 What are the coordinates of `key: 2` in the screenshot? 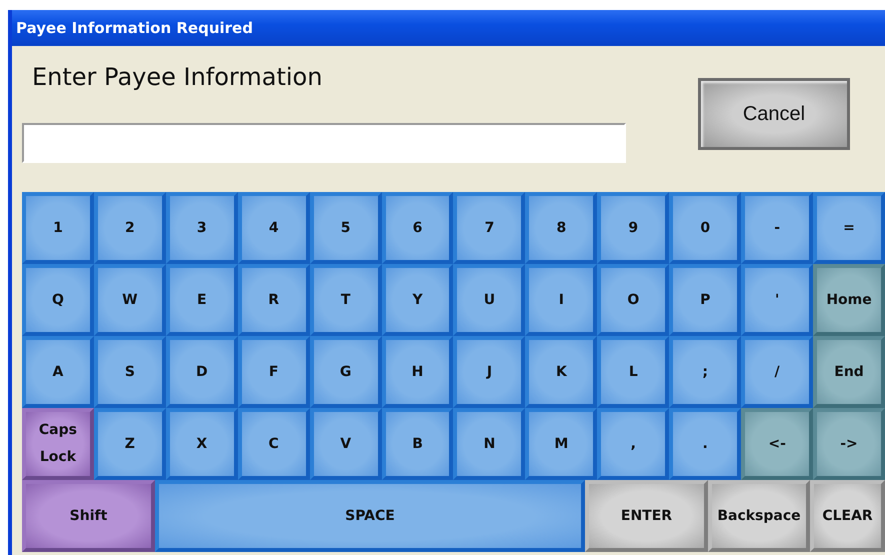 It's located at (130, 228).